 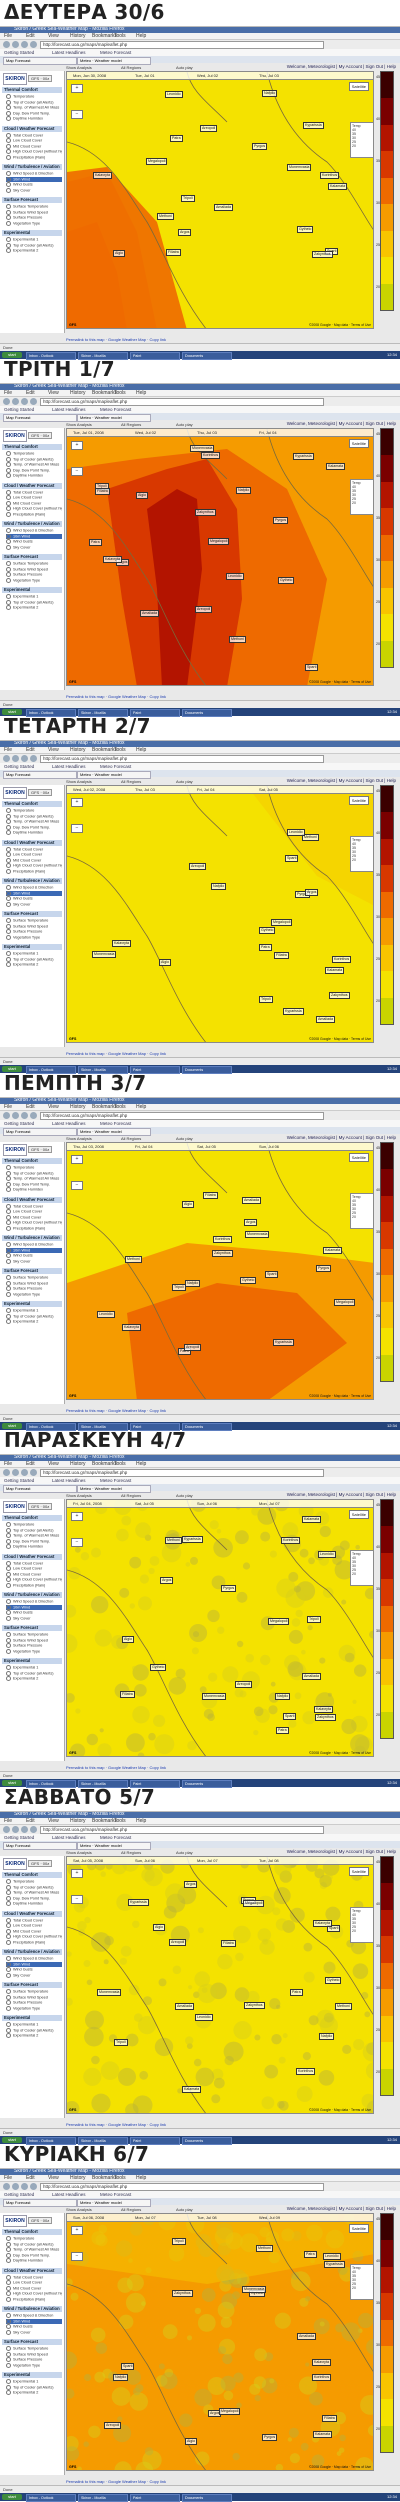 What do you see at coordinates (15, 44) in the screenshot?
I see `forward-button` at bounding box center [15, 44].